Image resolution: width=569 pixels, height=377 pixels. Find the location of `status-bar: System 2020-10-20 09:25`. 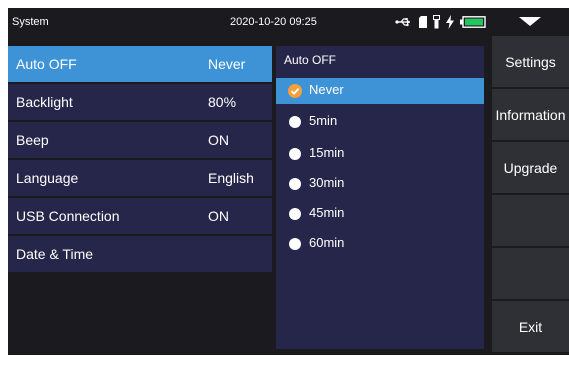

status-bar: System 2020-10-20 09:25 is located at coordinates (249, 22).